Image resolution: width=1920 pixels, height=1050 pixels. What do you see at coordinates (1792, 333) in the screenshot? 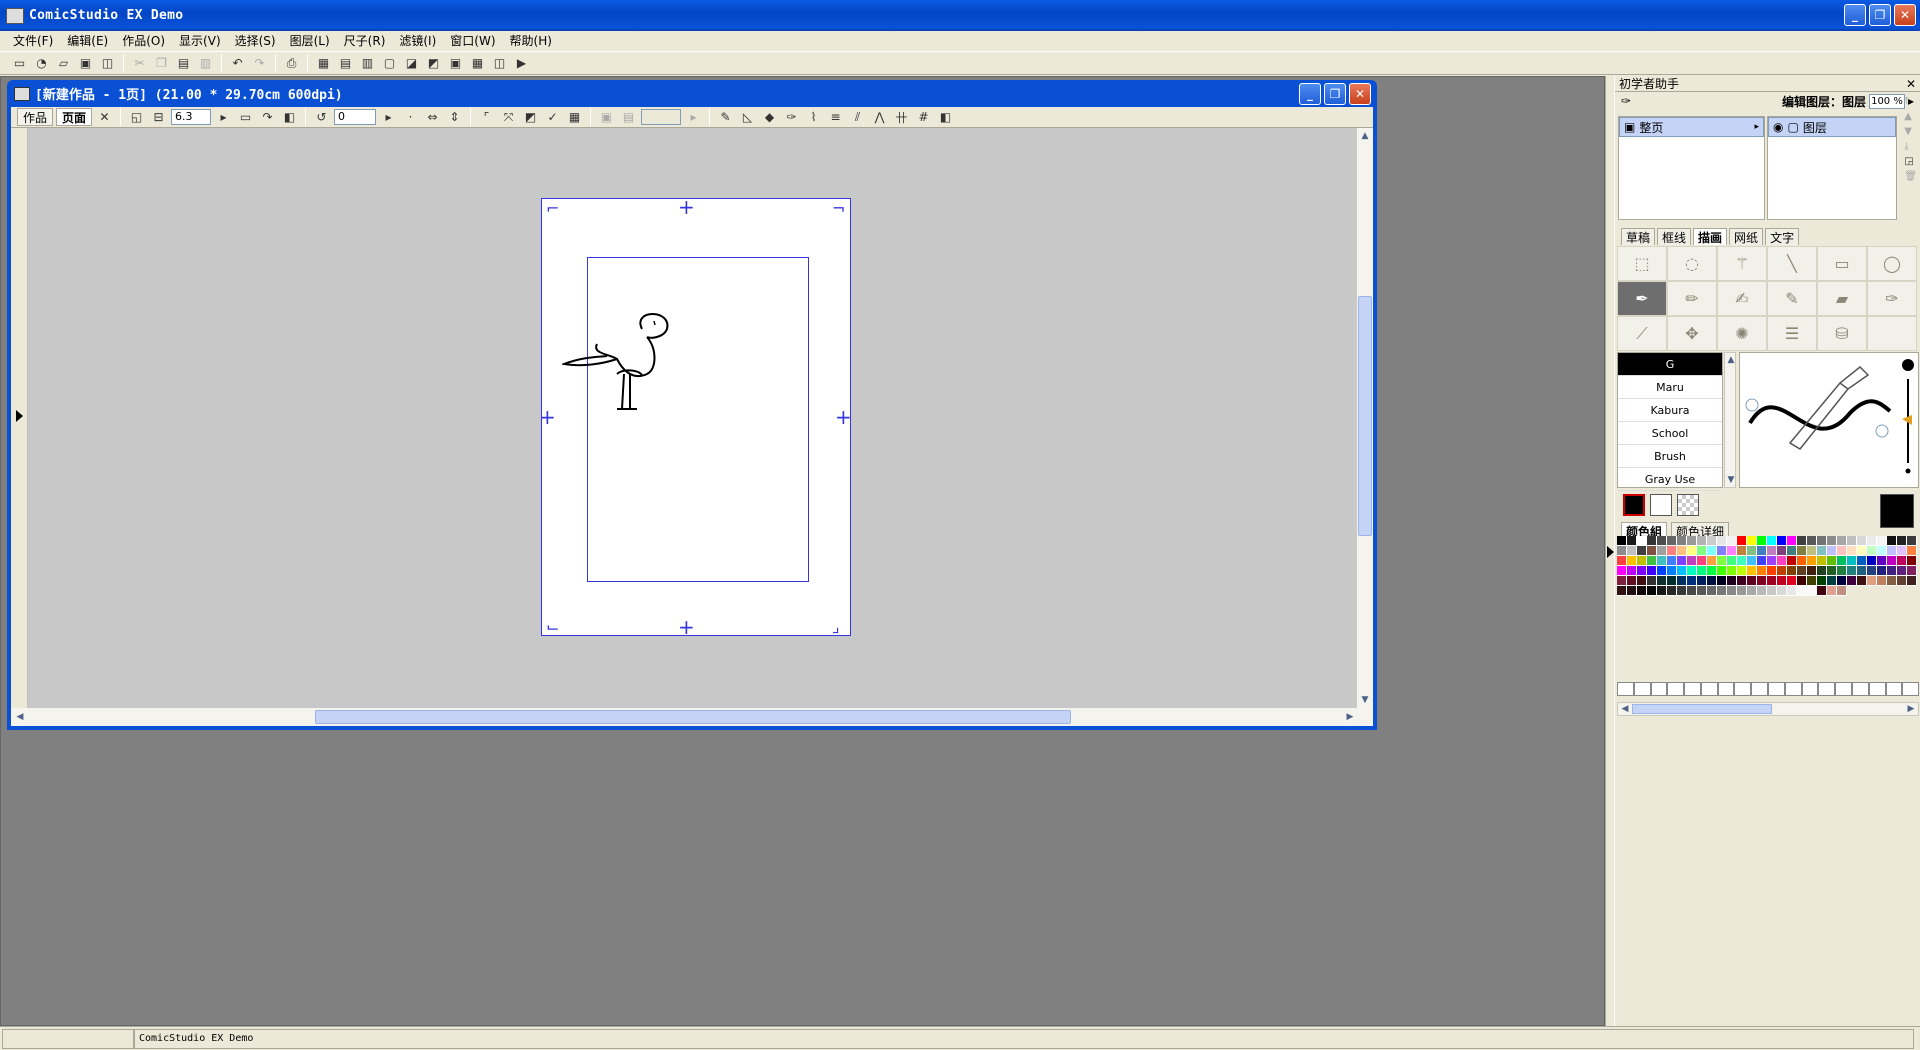
I see `parallel-line-tool-icon: ☰` at bounding box center [1792, 333].